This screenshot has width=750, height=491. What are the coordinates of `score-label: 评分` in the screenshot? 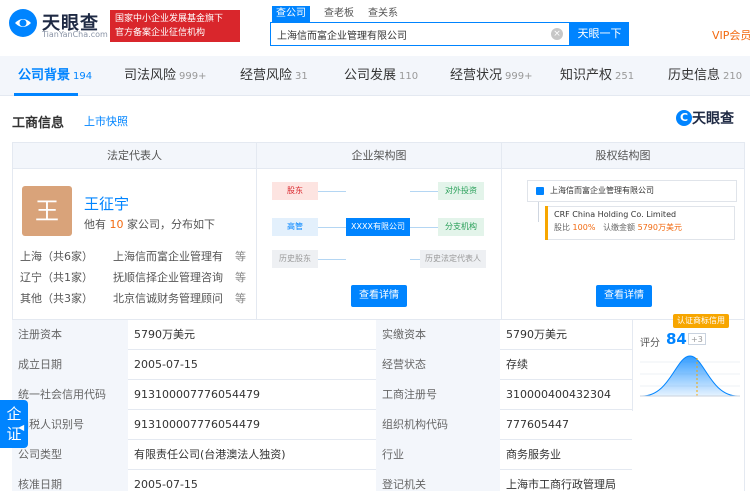 It's located at (650, 343).